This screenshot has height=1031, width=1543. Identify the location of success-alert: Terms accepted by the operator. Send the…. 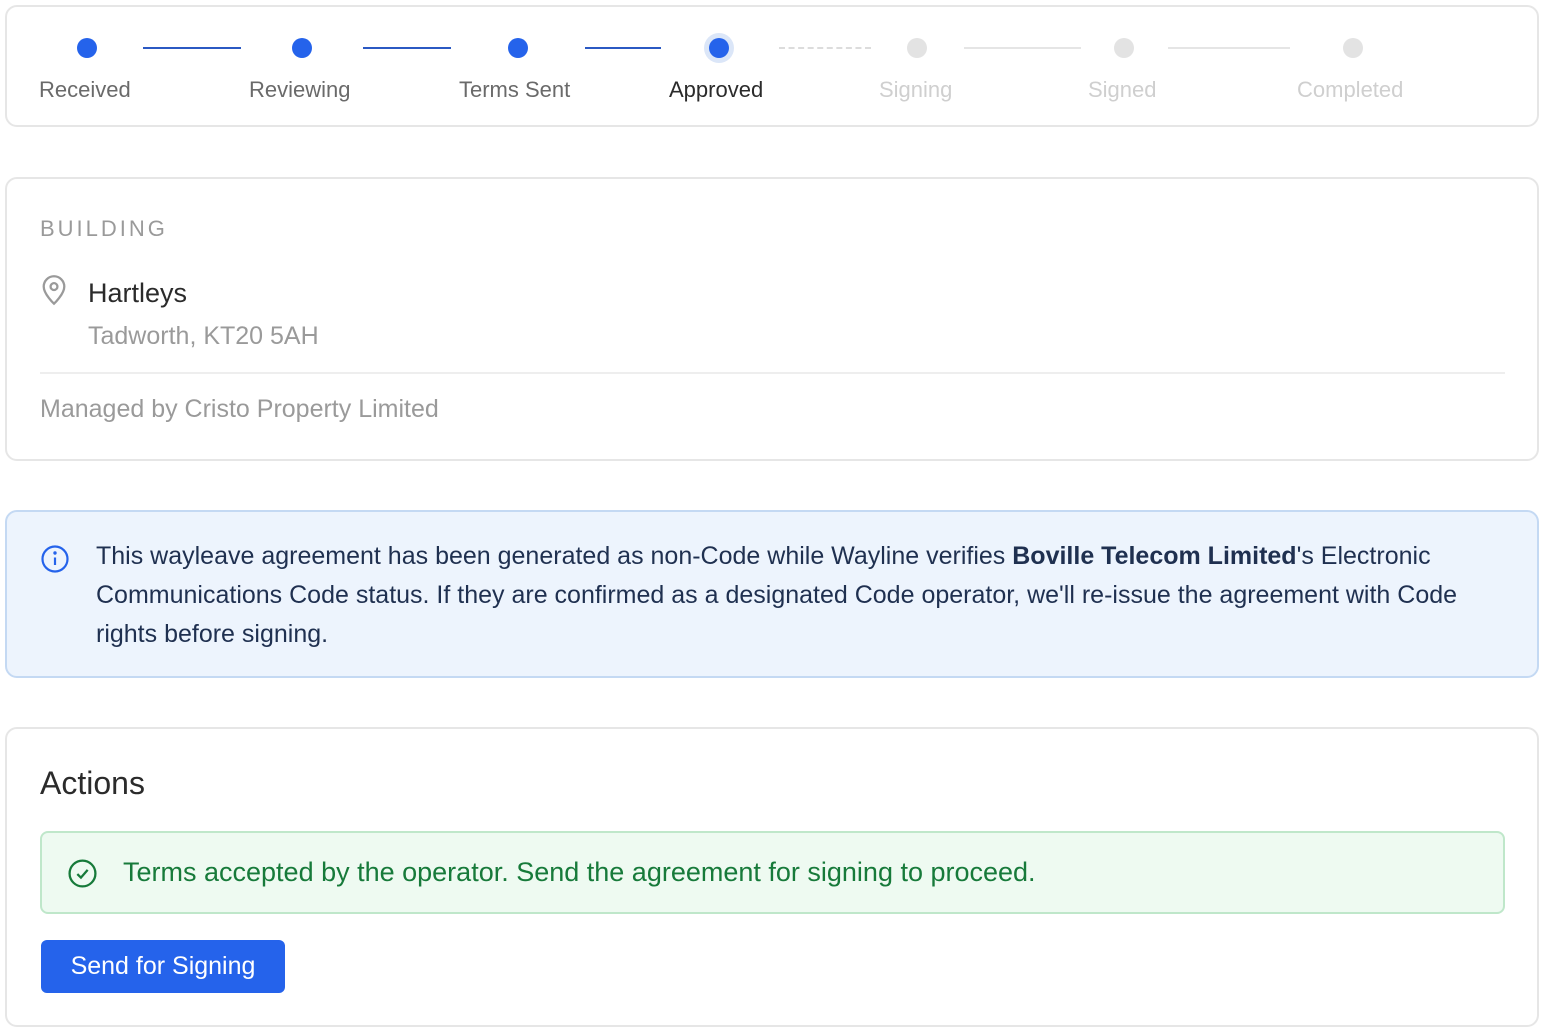
(772, 872).